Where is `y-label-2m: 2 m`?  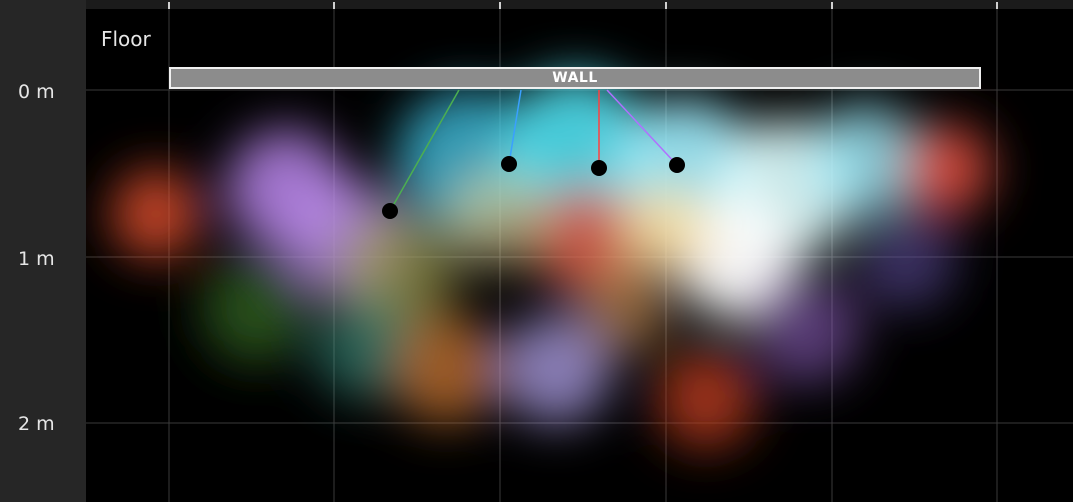 y-label-2m: 2 m is located at coordinates (36, 424).